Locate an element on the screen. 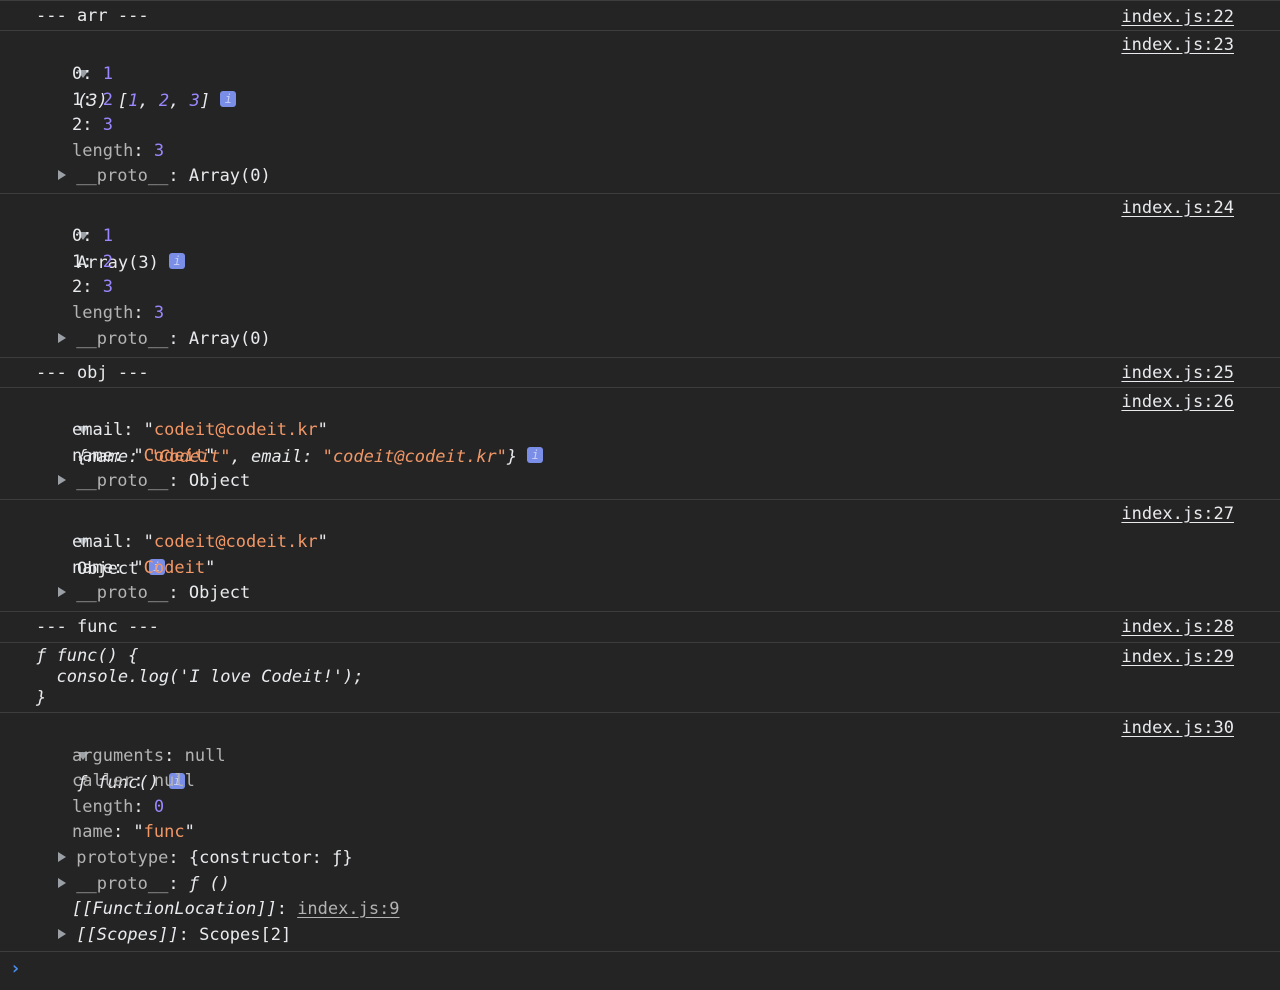 The image size is (1280, 990). source-link: index.js:24 is located at coordinates (1177, 208).